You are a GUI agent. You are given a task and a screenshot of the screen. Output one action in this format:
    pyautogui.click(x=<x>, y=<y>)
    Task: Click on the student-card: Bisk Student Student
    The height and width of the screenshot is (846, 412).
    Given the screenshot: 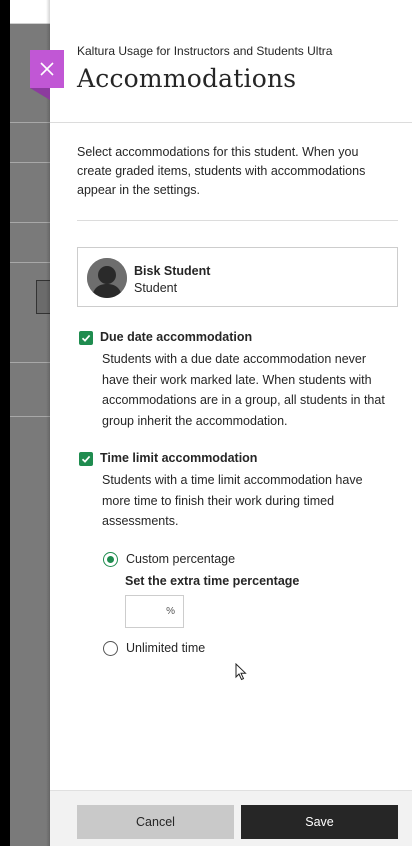 What is the action you would take?
    pyautogui.click(x=237, y=277)
    